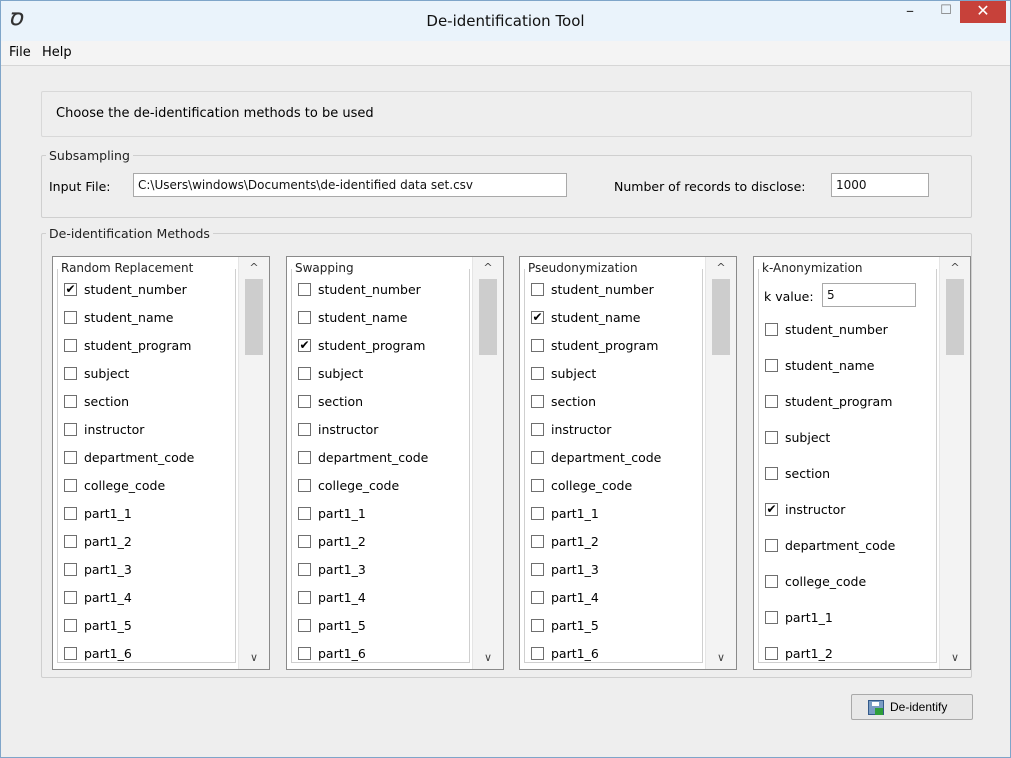  I want to click on deidentify-button: De-identify, so click(912, 707).